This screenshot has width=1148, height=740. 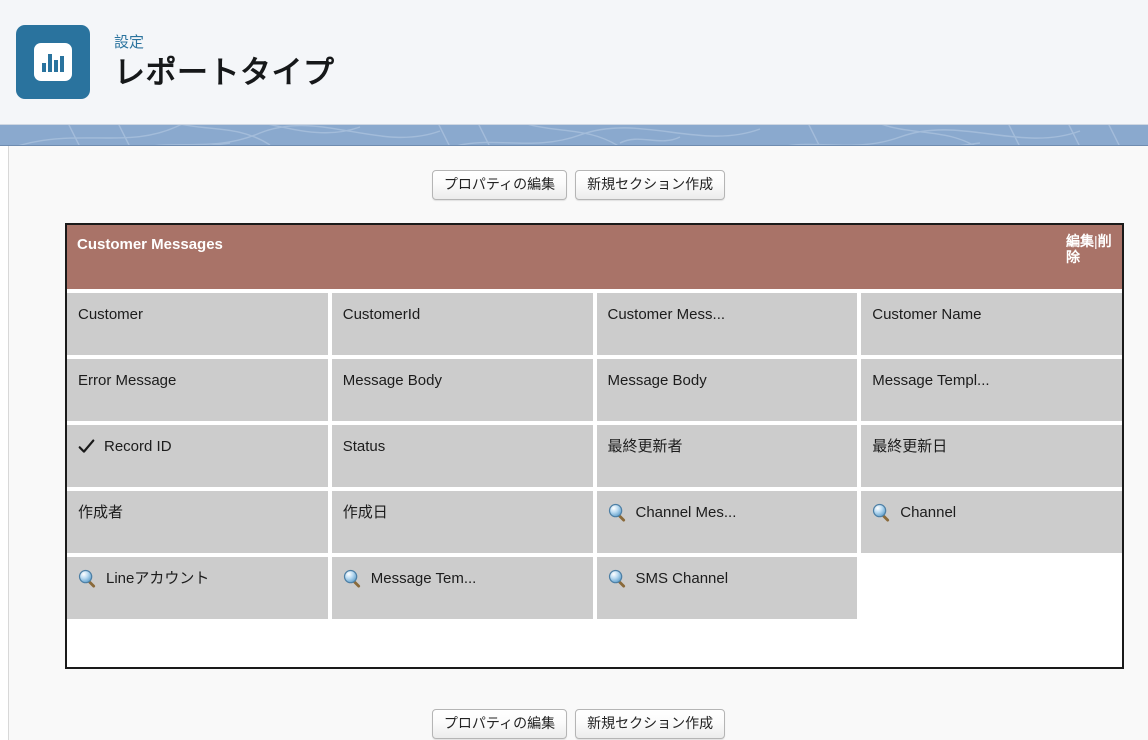 I want to click on section-header: Customer Messages 編集|削除, so click(x=594, y=256).